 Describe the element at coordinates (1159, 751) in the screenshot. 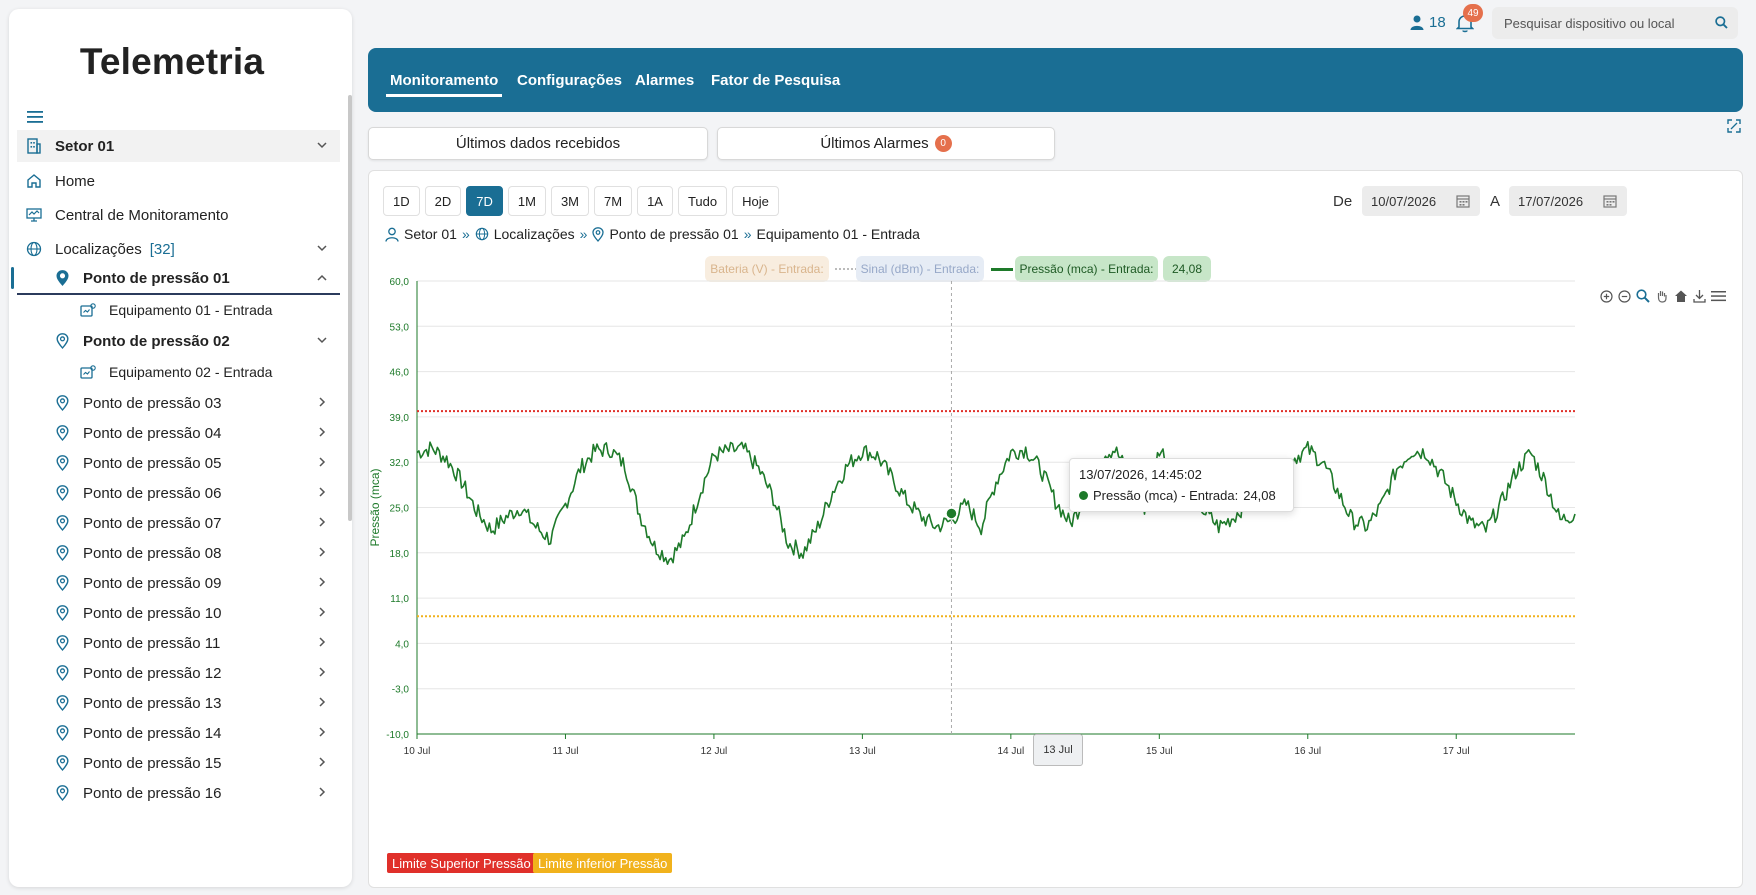

I see `x-tick-label: 15 Jul` at that location.